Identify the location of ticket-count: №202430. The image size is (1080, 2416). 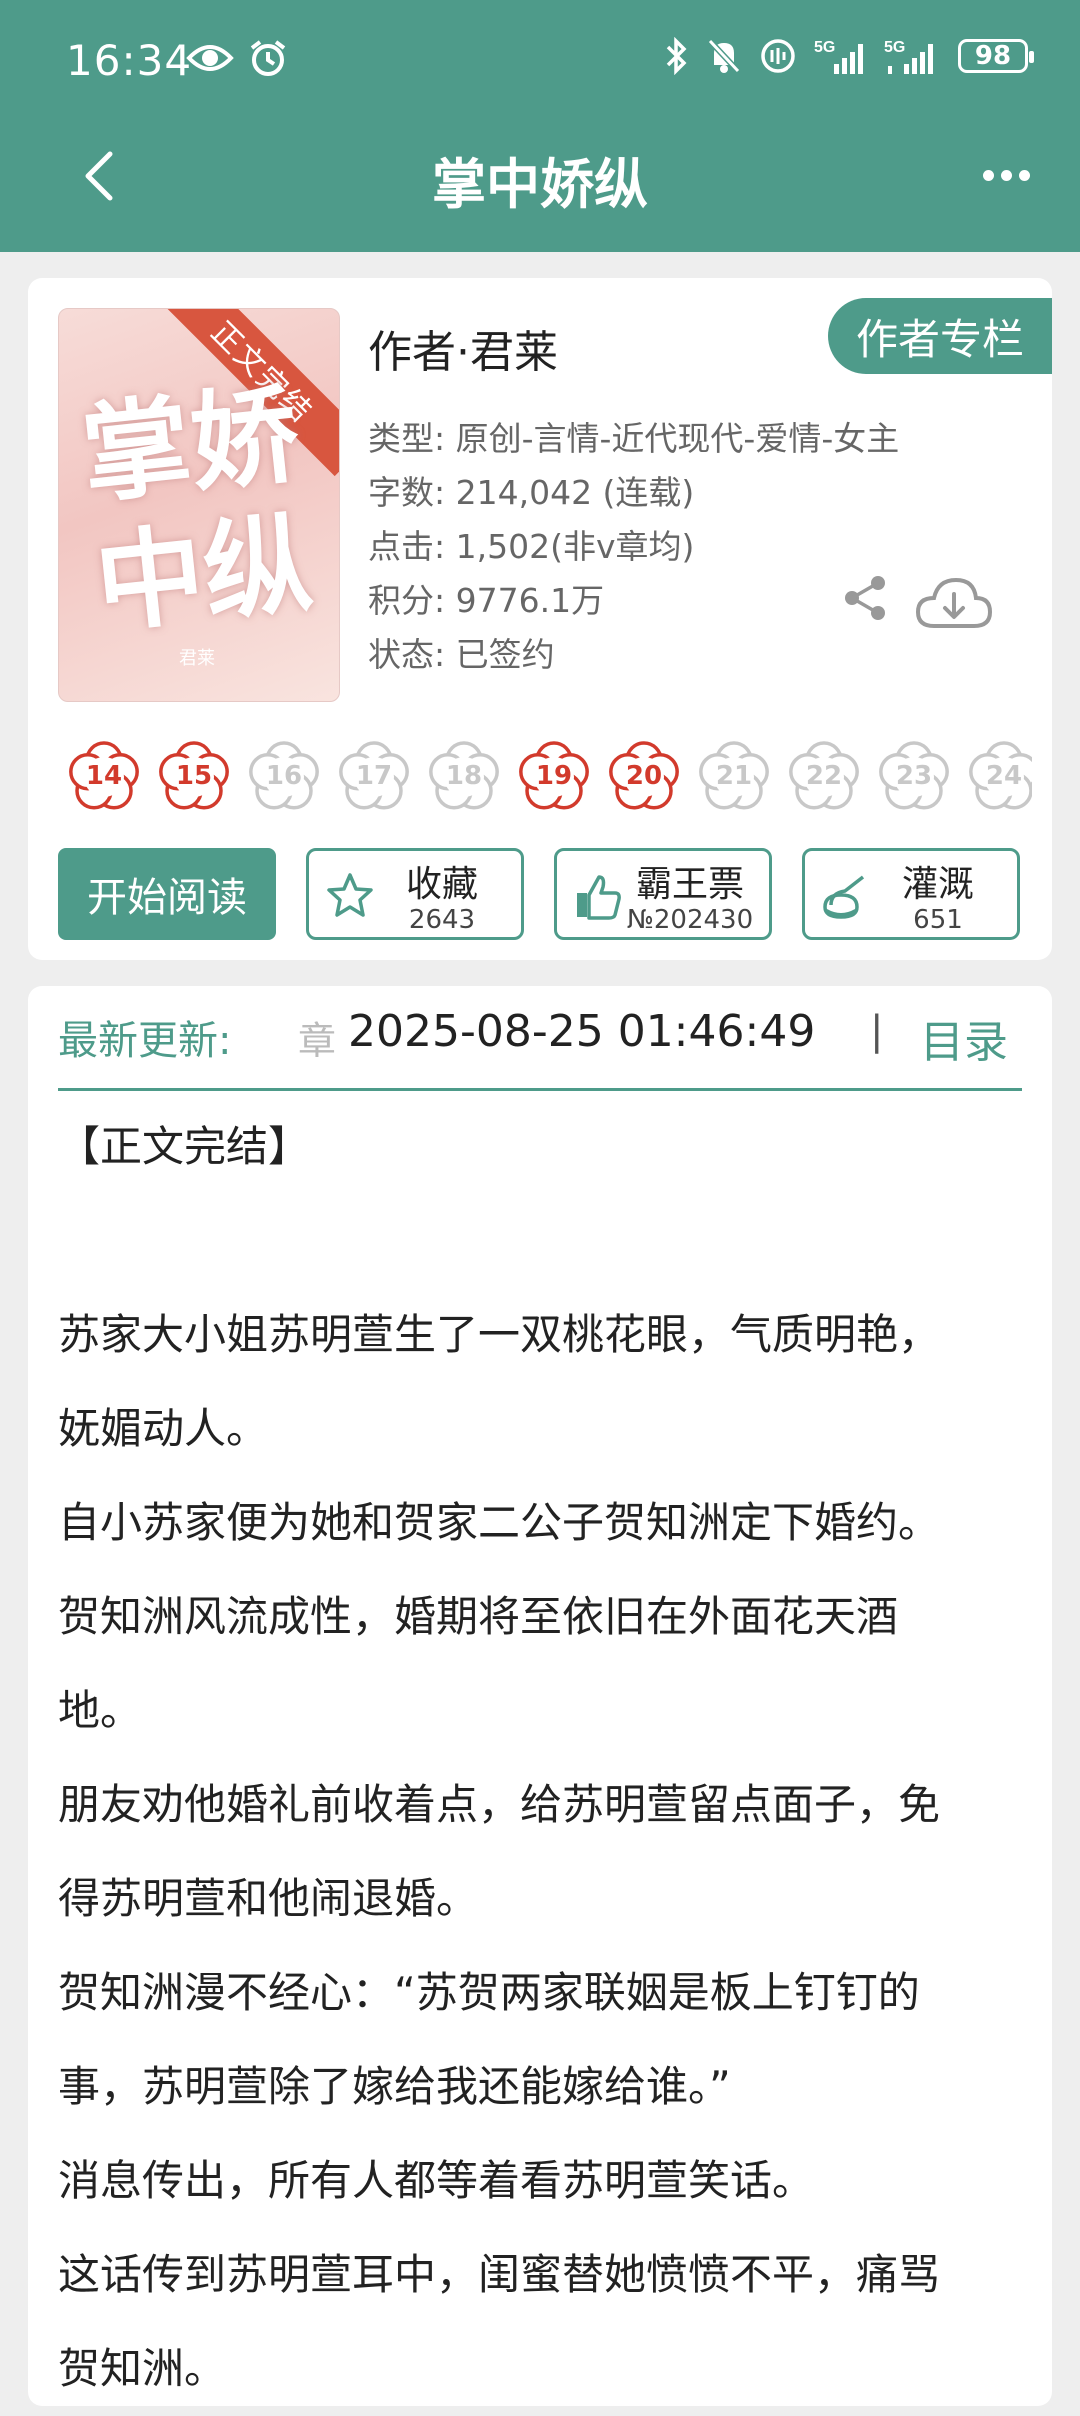
(690, 920).